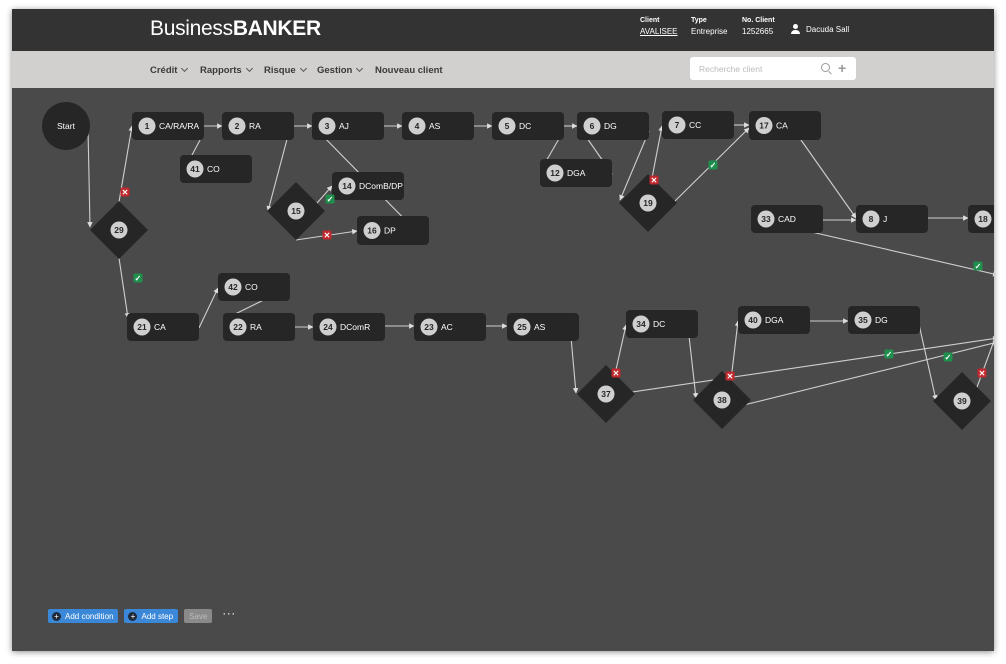 This screenshot has width=1006, height=664. Describe the element at coordinates (198, 616) in the screenshot. I see `save-button: Save` at that location.